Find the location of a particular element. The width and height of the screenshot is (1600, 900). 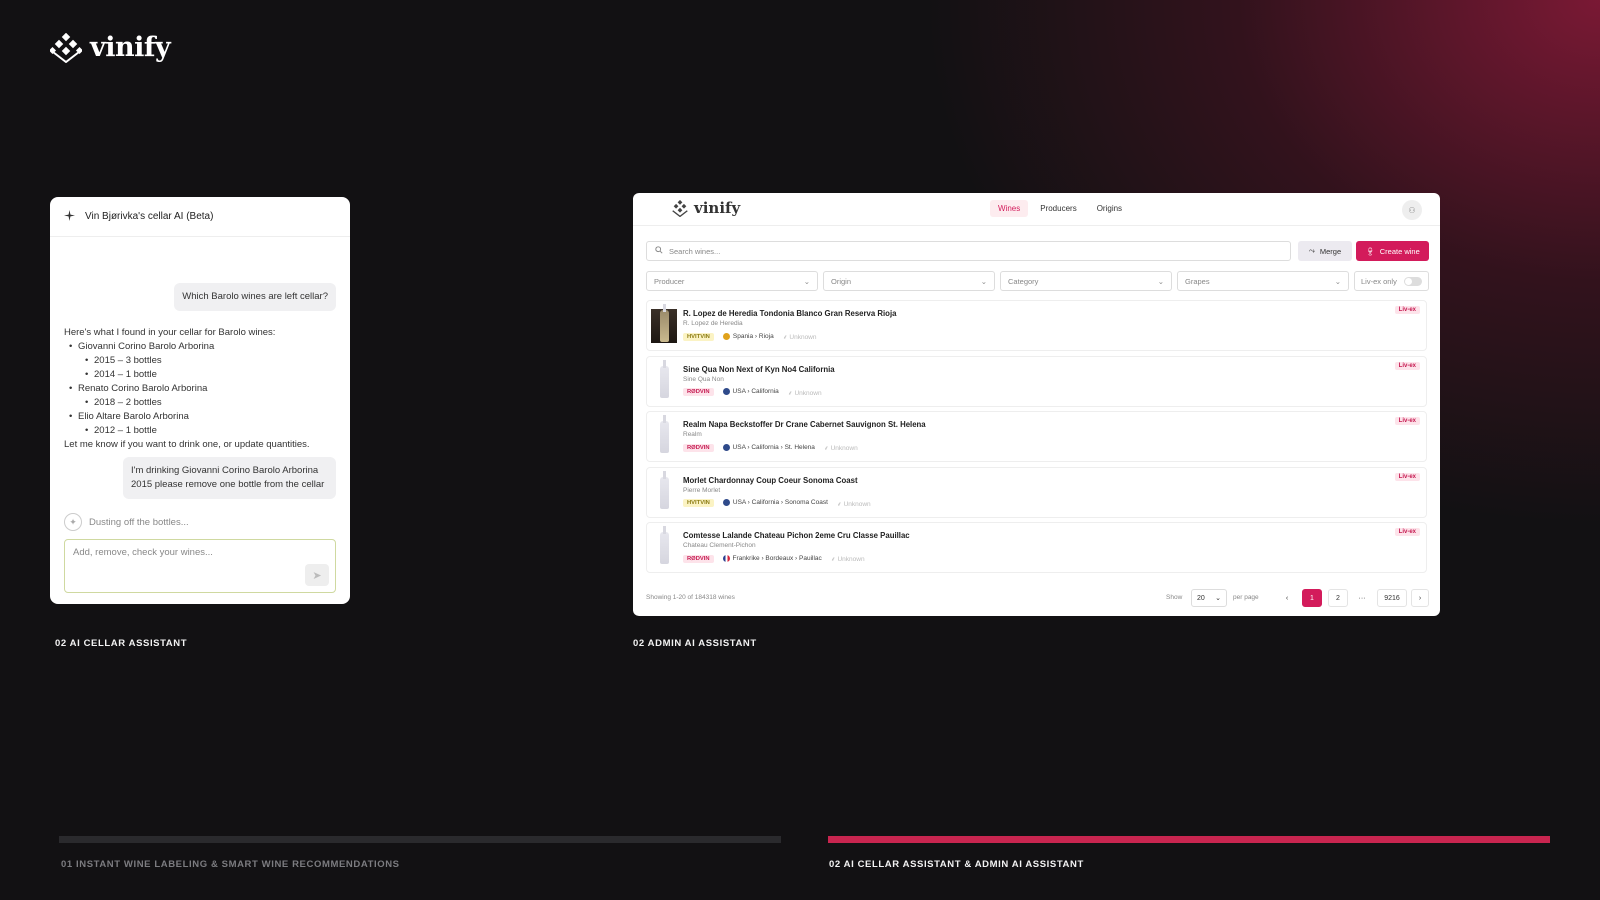

bottle-icon is located at coordinates (664, 323).